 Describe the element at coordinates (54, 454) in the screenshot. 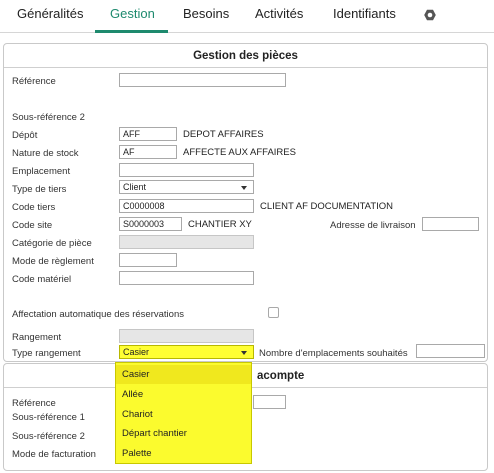

I see `mode-facturation-label: Mode de facturation` at that location.